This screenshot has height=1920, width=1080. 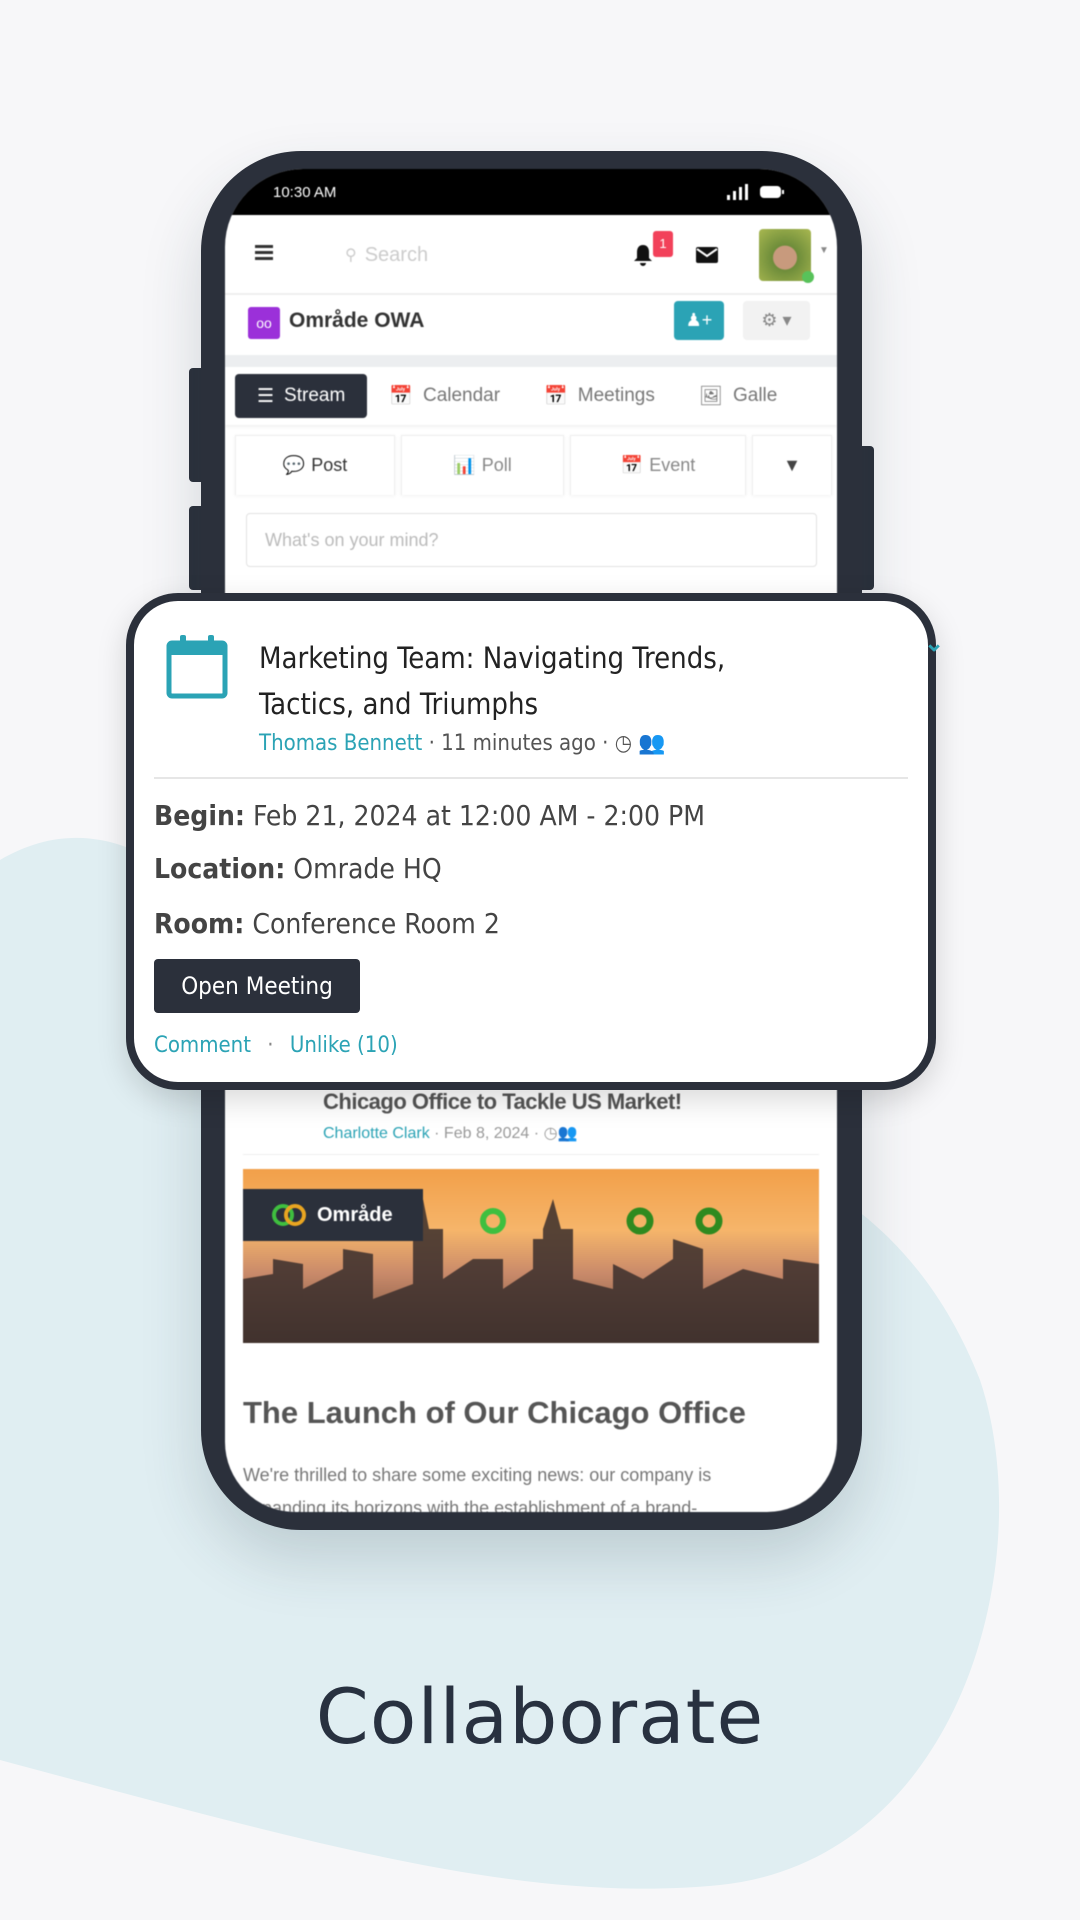 I want to click on notification-badge: 1, so click(x=663, y=244).